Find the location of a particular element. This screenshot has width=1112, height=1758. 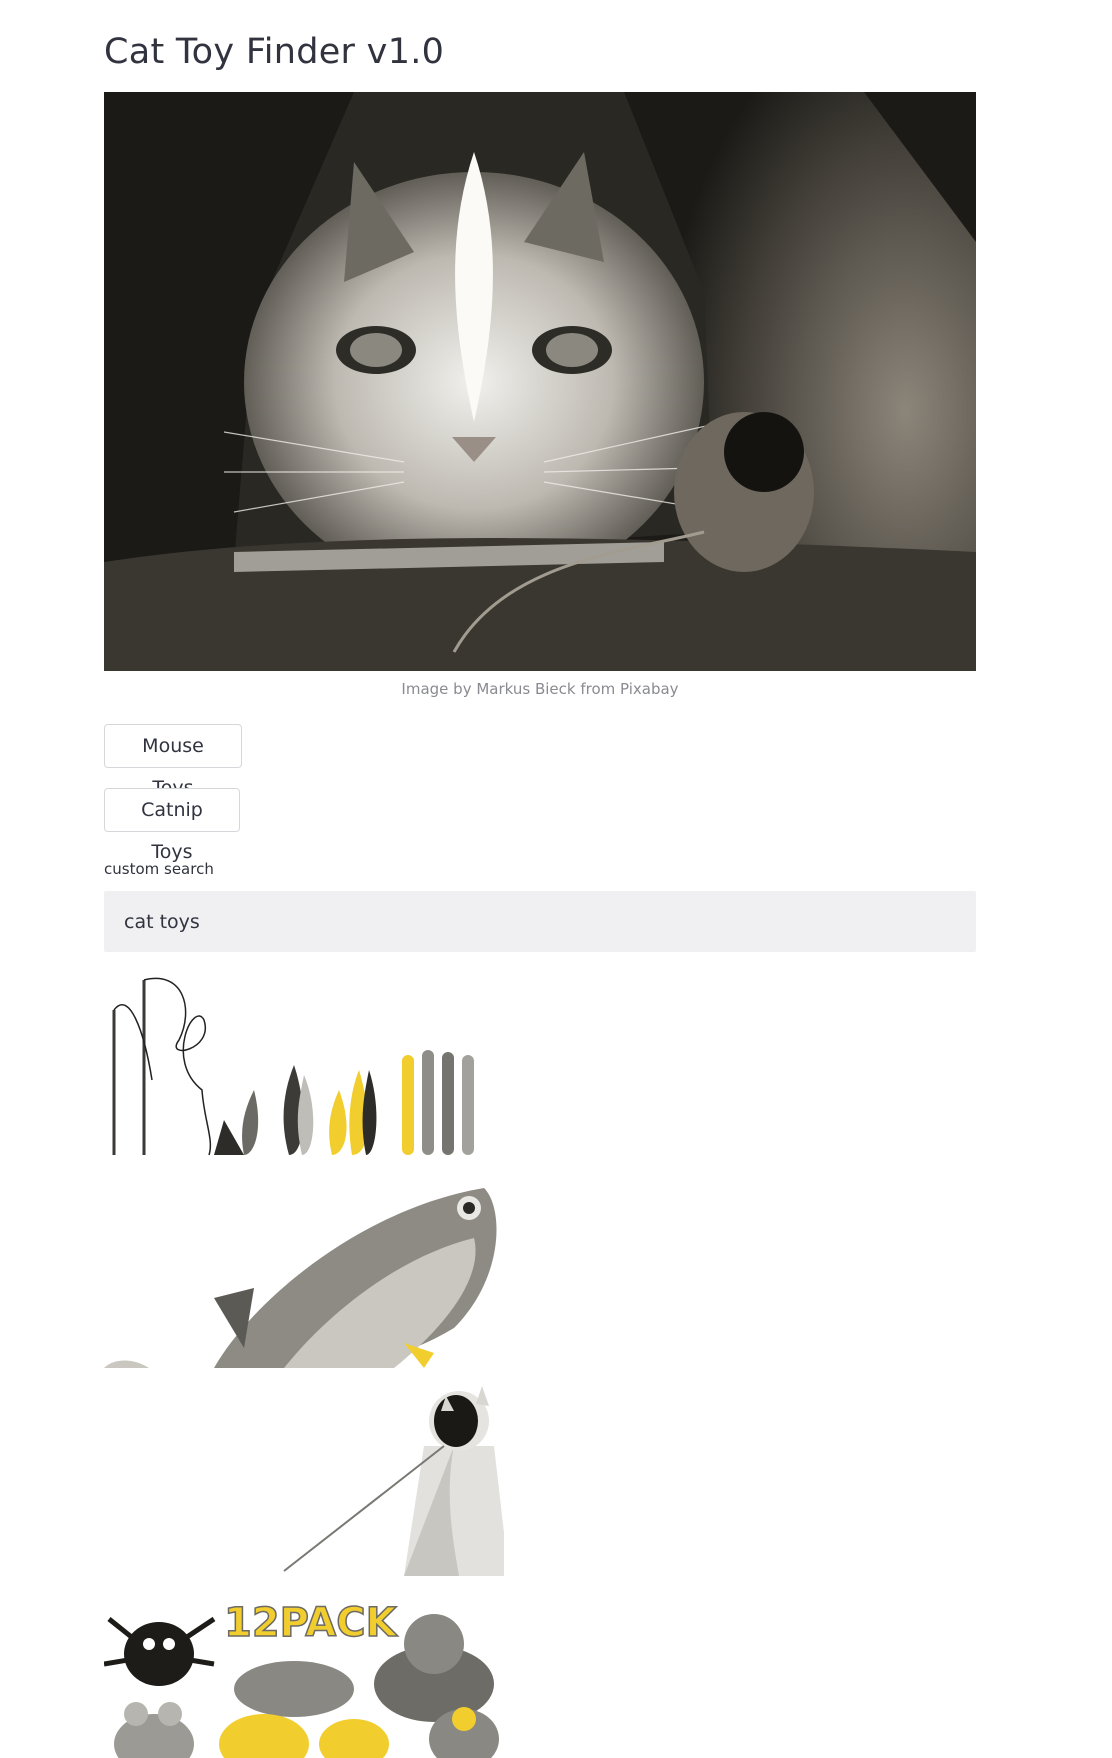

result-image-12-pack-toys: 12PACK is located at coordinates (304, 1676).